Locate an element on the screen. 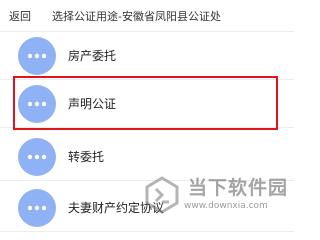 Image resolution: width=320 pixels, height=240 pixels. list-item-label: 夫妻财产约定协议 is located at coordinates (116, 208).